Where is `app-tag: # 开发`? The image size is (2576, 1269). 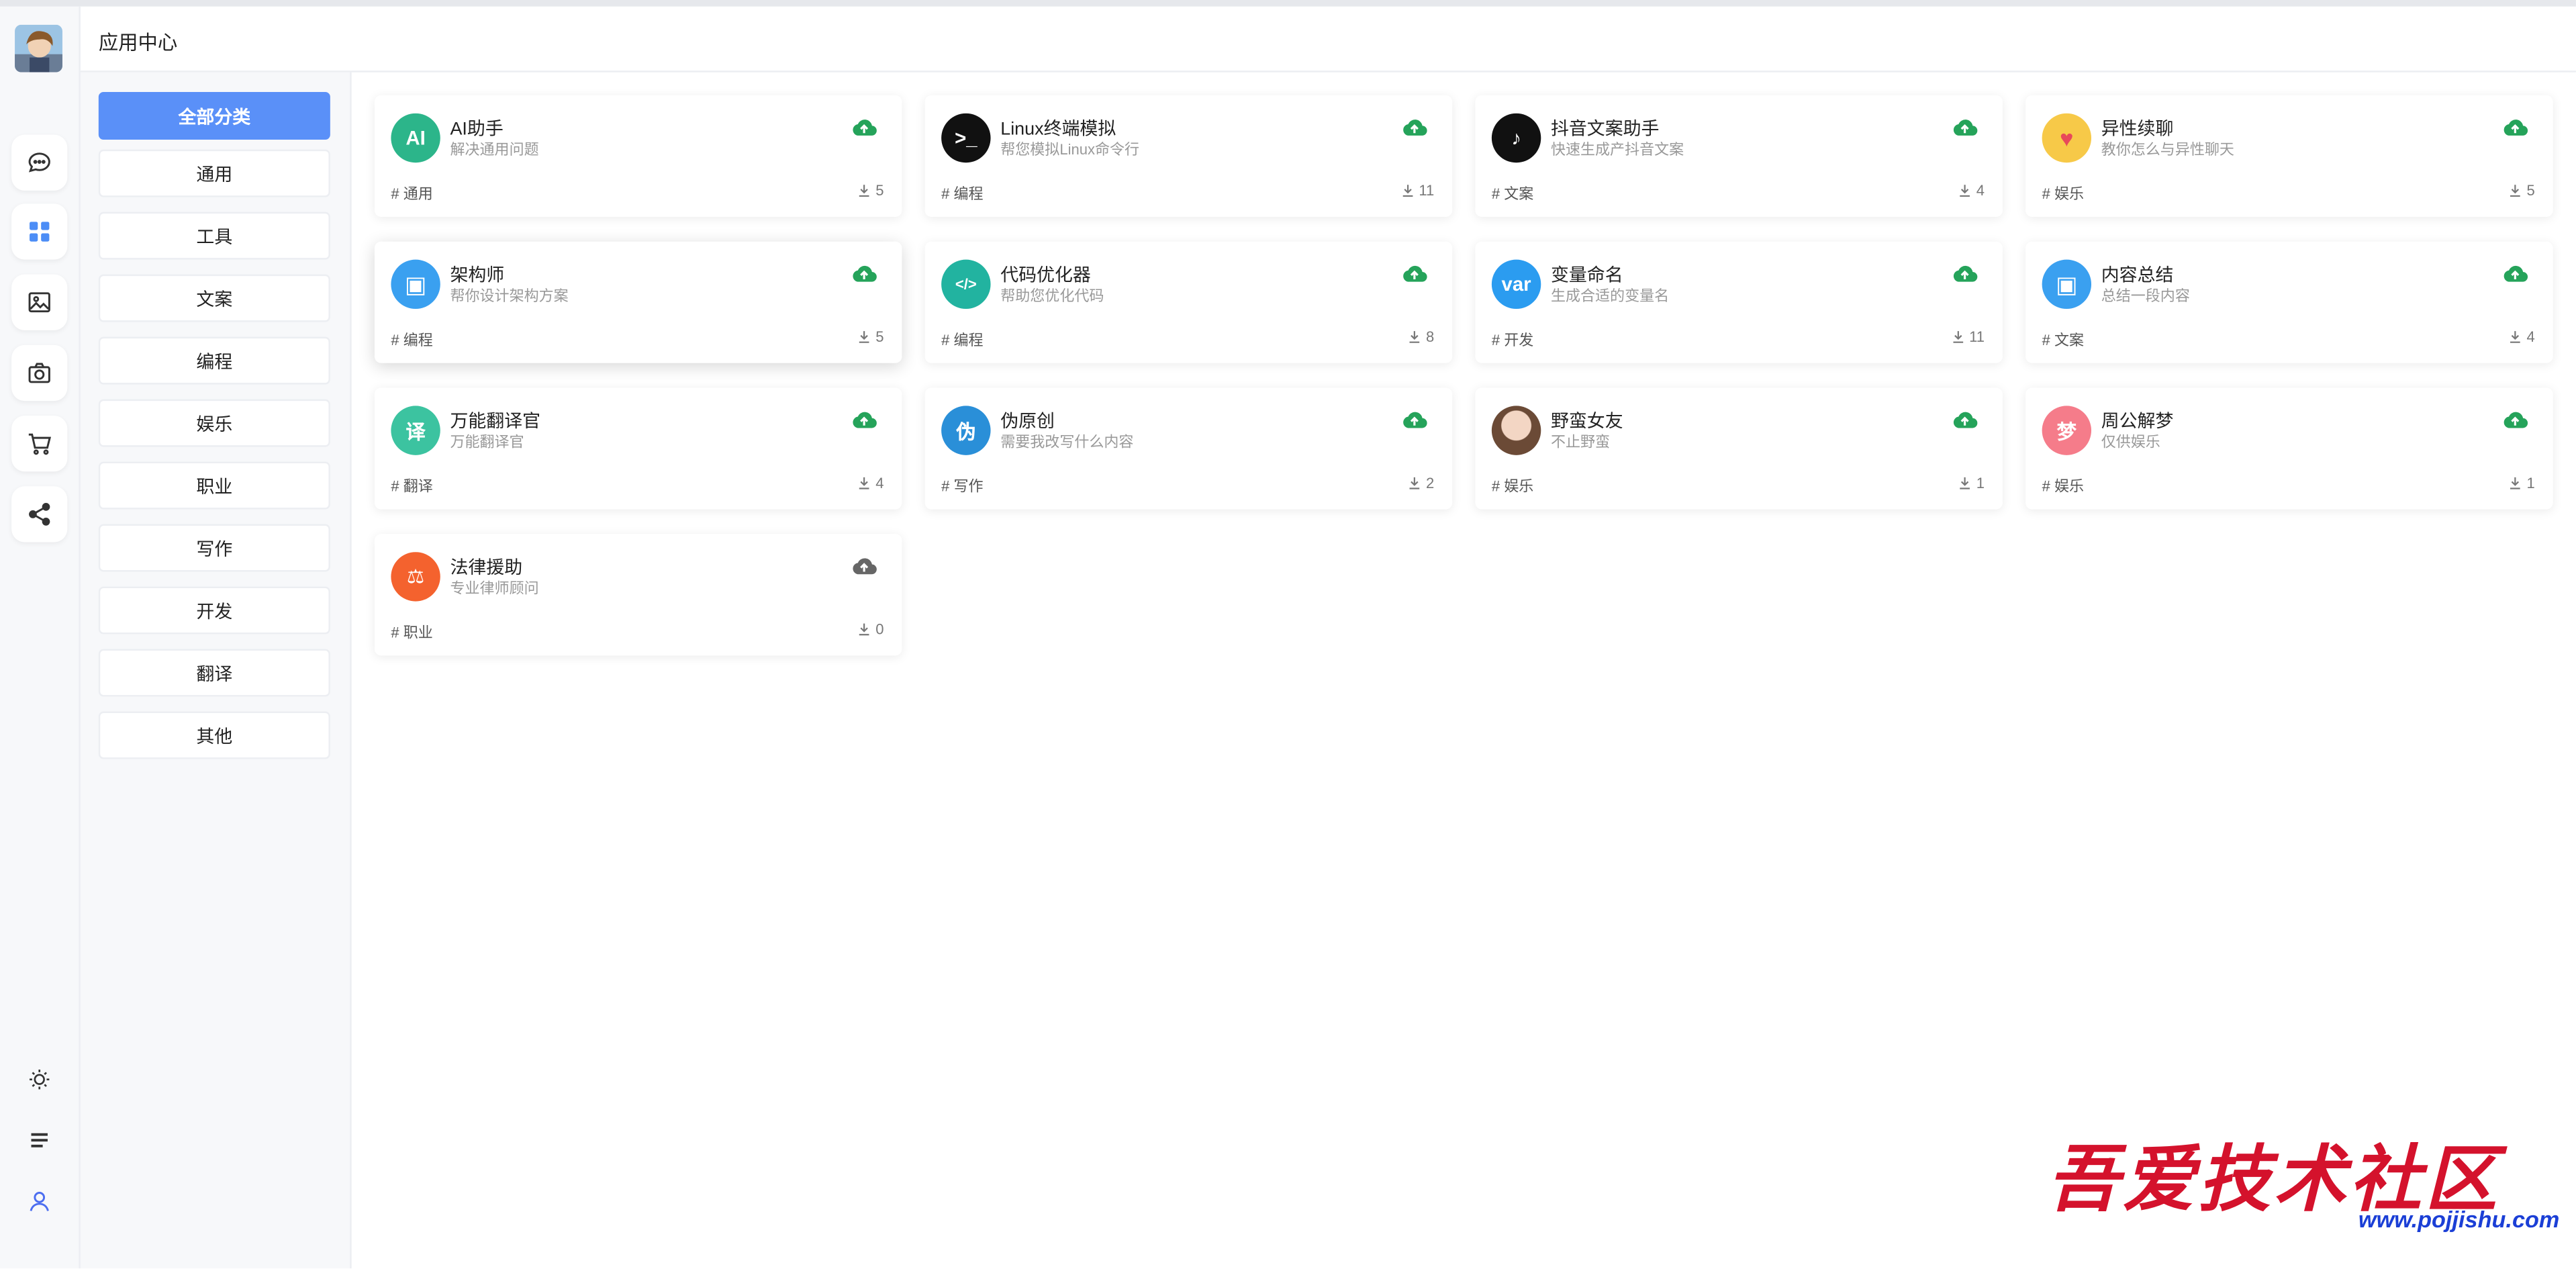
app-tag: # 开发 is located at coordinates (1512, 339).